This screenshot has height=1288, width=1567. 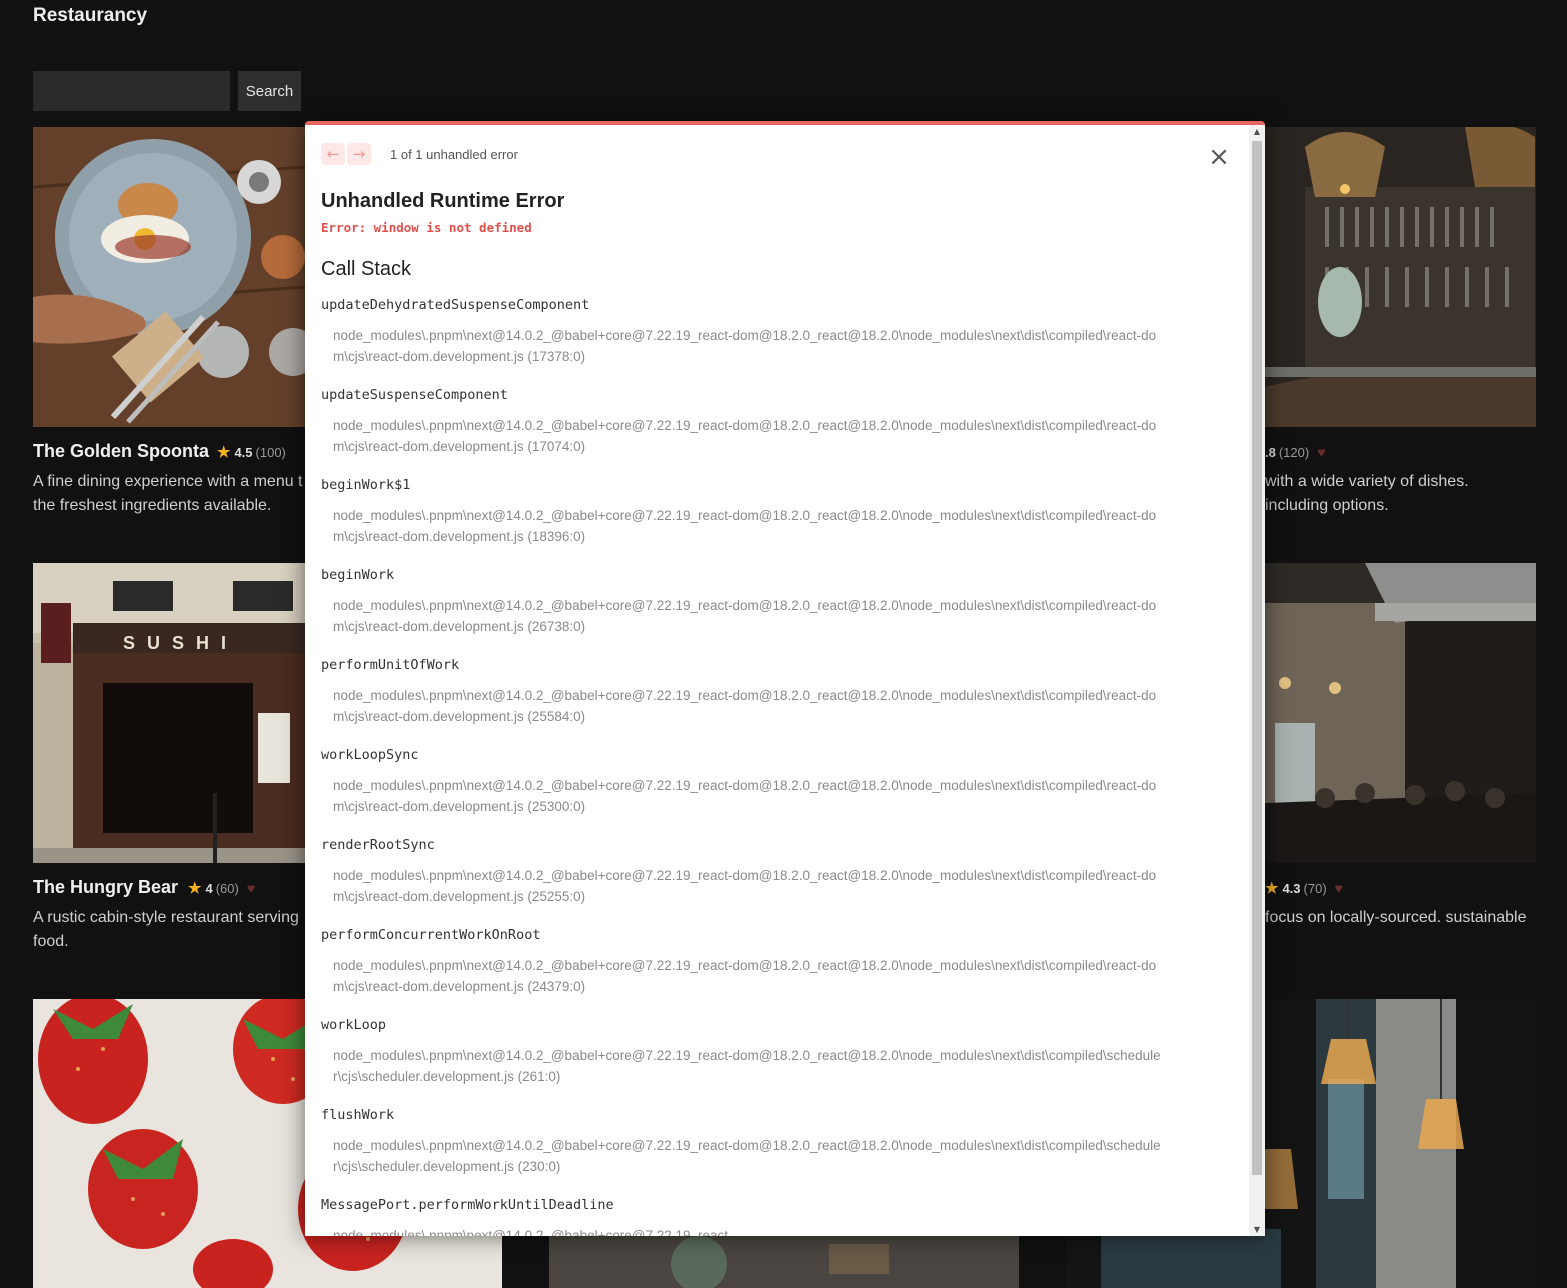 What do you see at coordinates (390, 665) in the screenshot?
I see `stack-frame-function: performUnitOfWork` at bounding box center [390, 665].